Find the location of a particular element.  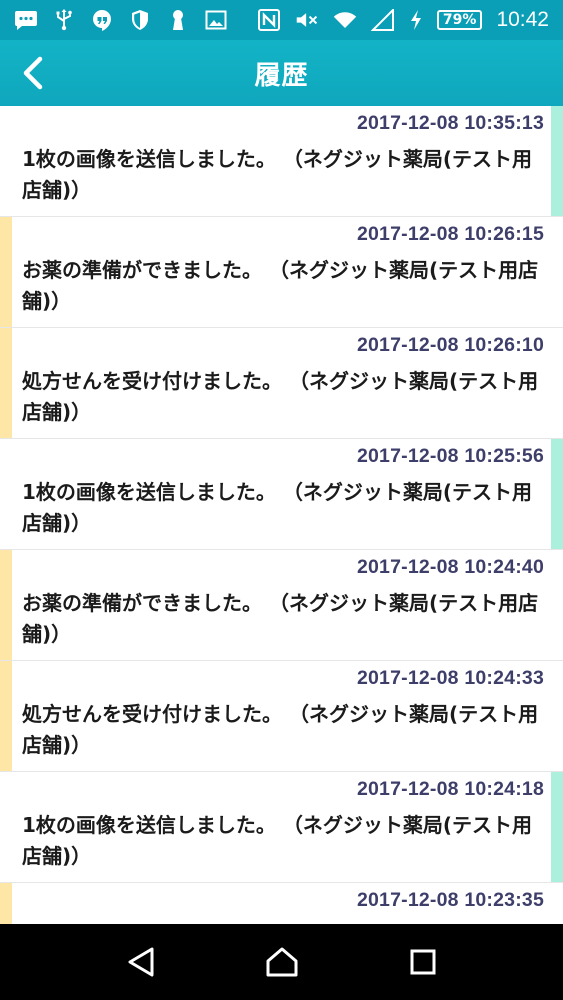

history-timestamp: 2017-12-08 10:35:13 is located at coordinates (450, 123).